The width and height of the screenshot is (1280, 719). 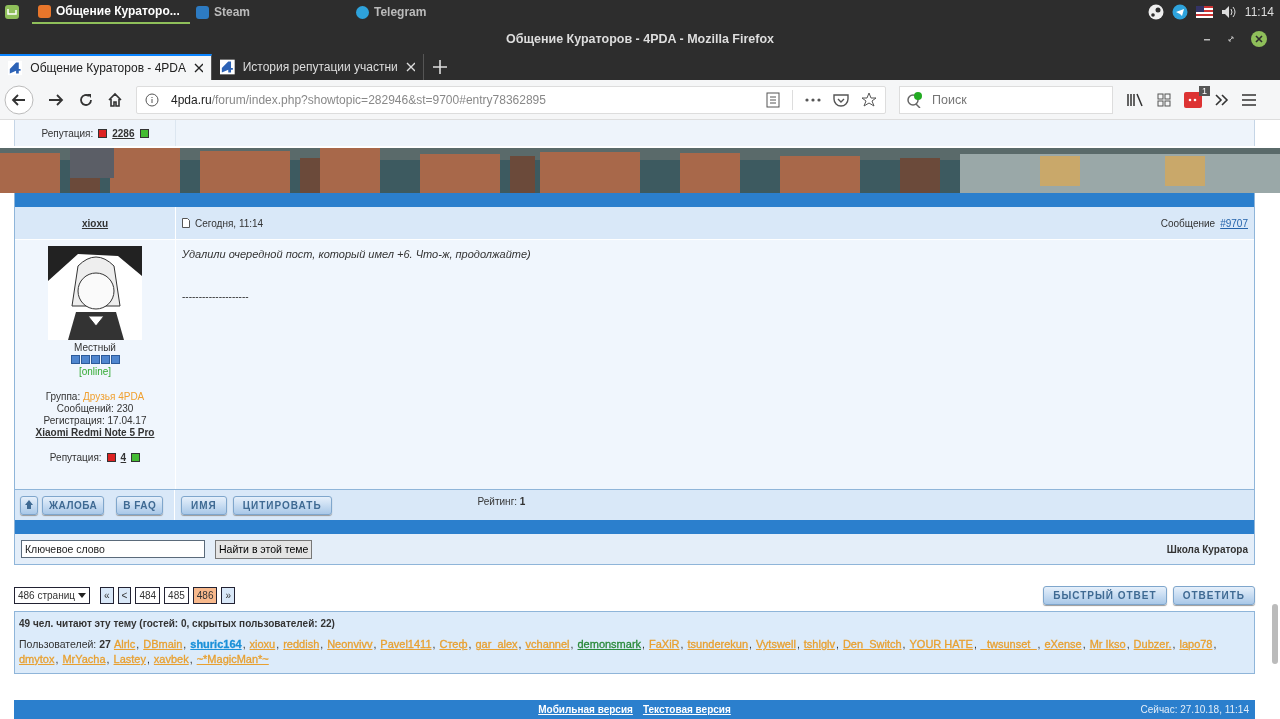 I want to click on browser-tab: Общение Кураторов - 4PDA, so click(x=106, y=67).